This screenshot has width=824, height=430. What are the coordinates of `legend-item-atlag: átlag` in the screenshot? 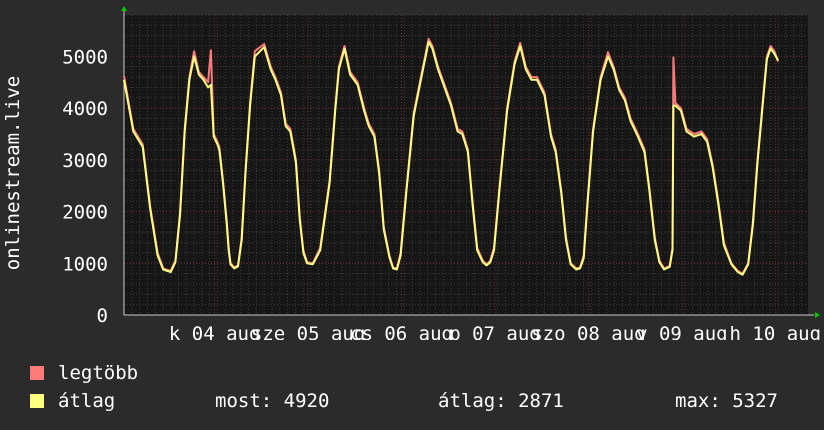 It's located at (72, 401).